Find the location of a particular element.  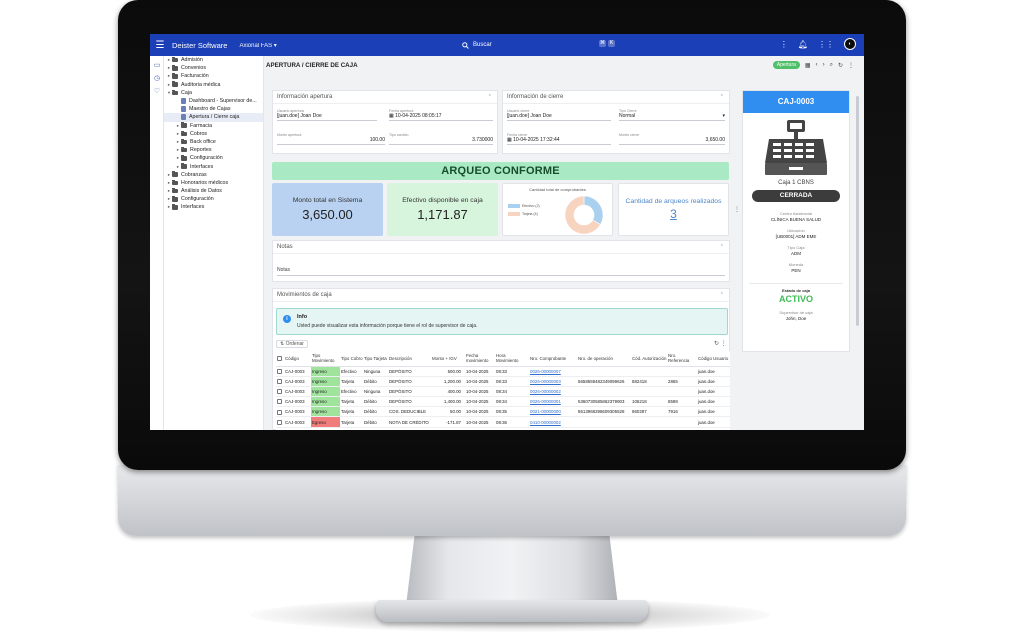

column-header: Hora Movimiento is located at coordinates (512, 359).